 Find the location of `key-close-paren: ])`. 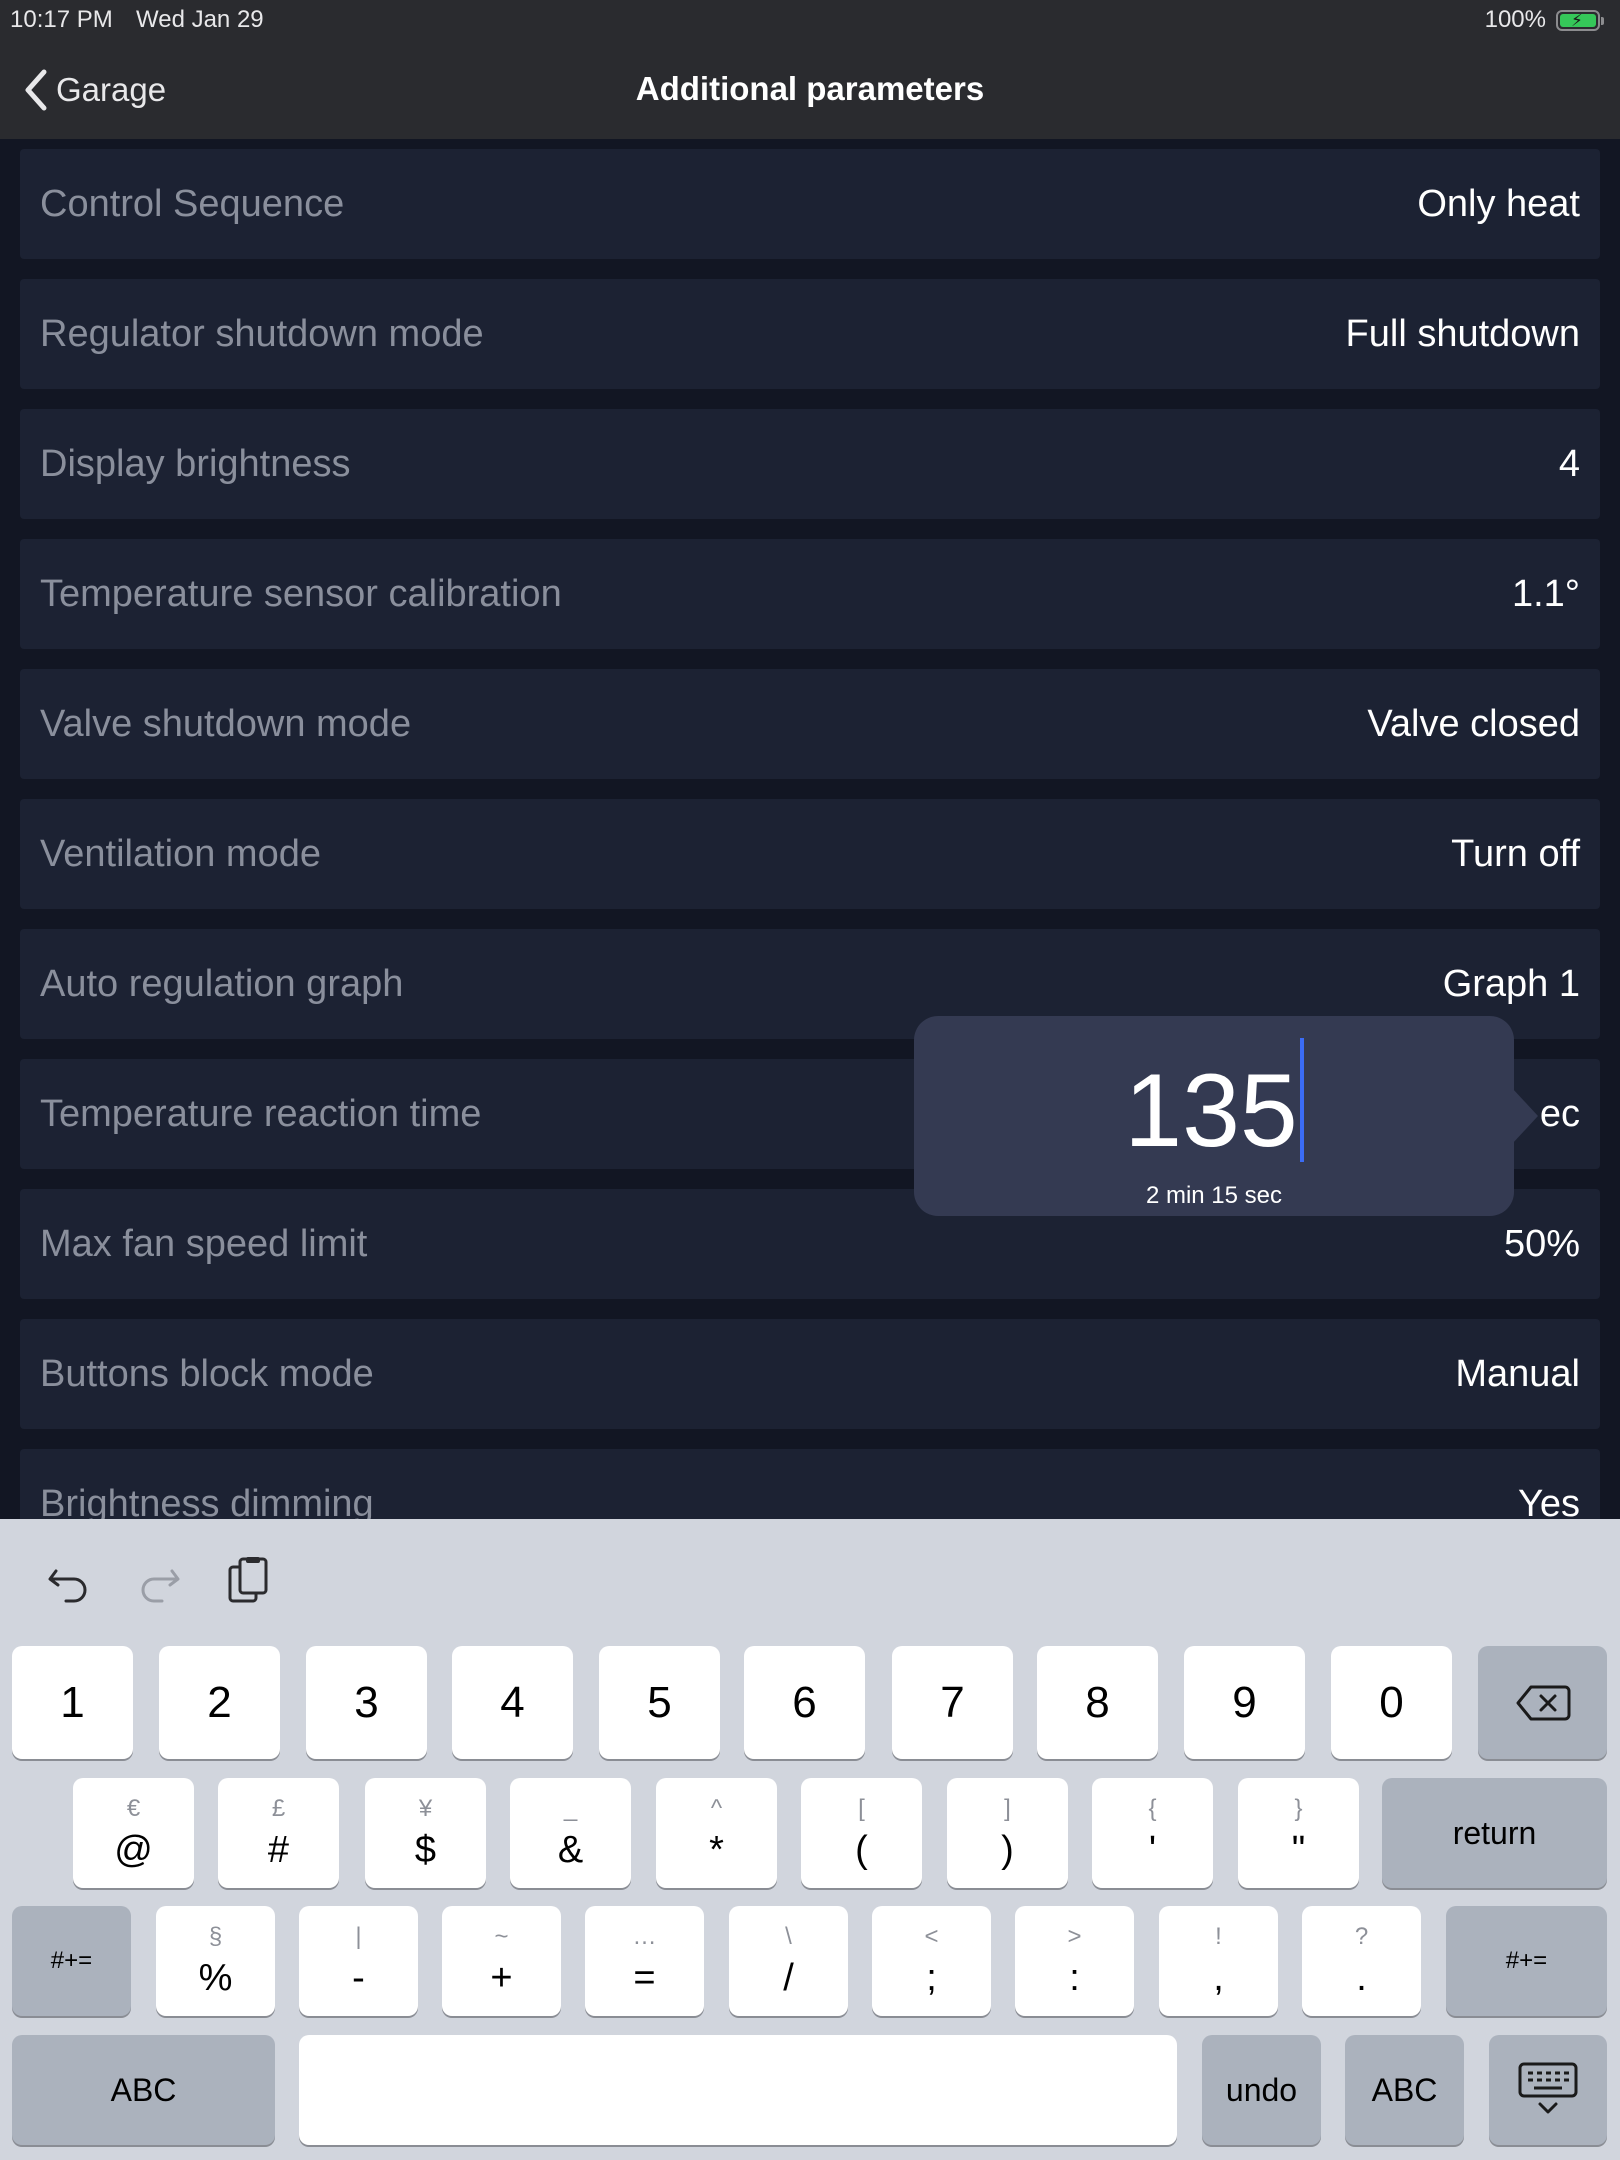

key-close-paren: ]) is located at coordinates (1007, 1833).